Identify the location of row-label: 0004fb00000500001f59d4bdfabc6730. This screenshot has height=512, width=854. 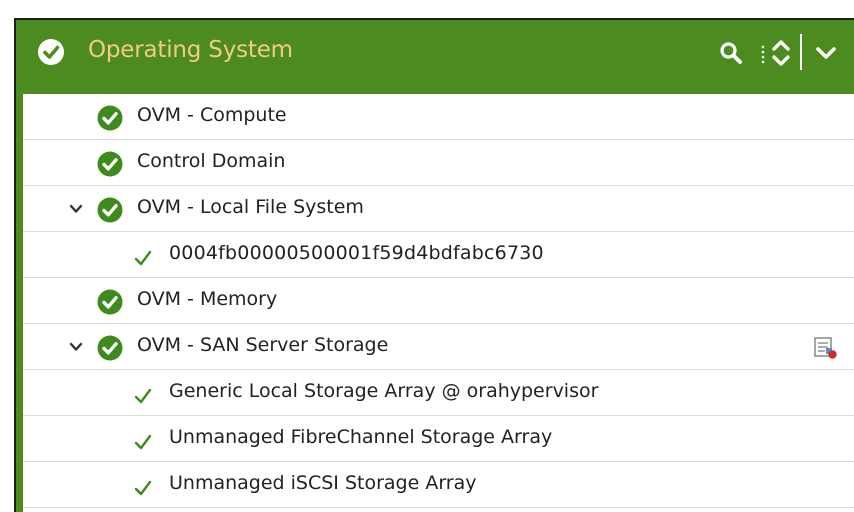
(356, 253).